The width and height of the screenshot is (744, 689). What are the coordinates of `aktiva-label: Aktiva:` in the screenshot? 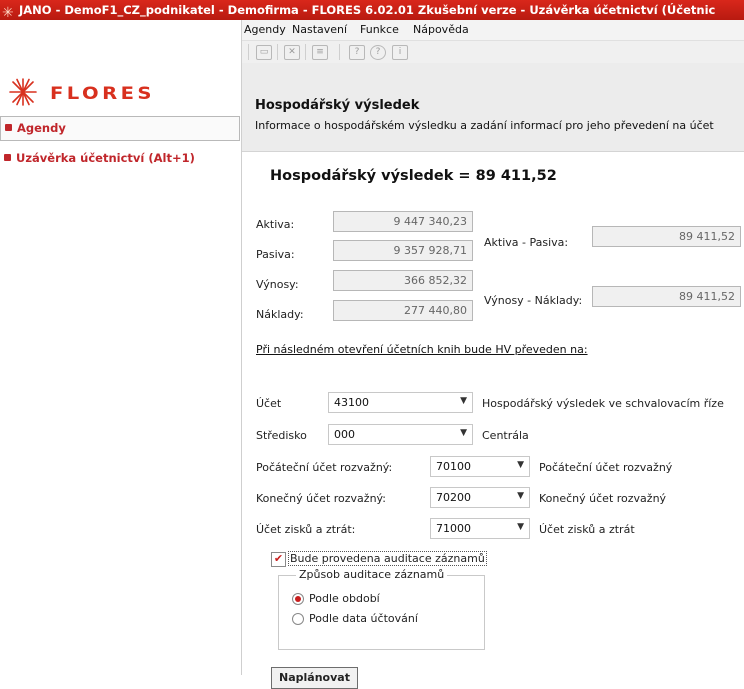 It's located at (275, 224).